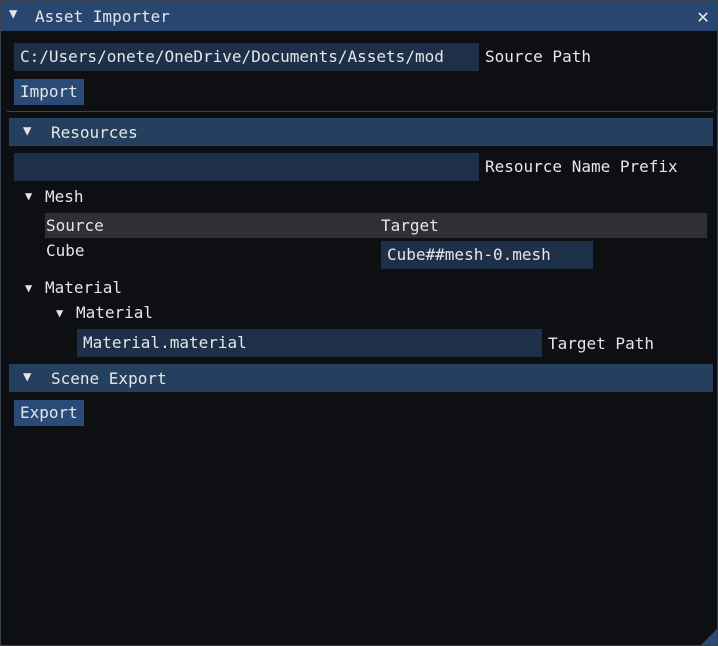 This screenshot has width=718, height=646. I want to click on column-header-source: Source, so click(75, 225).